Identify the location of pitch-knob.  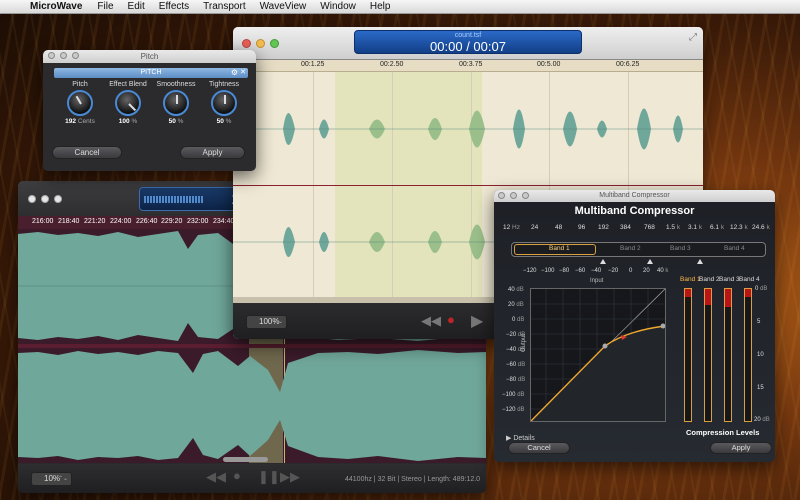
(80, 103).